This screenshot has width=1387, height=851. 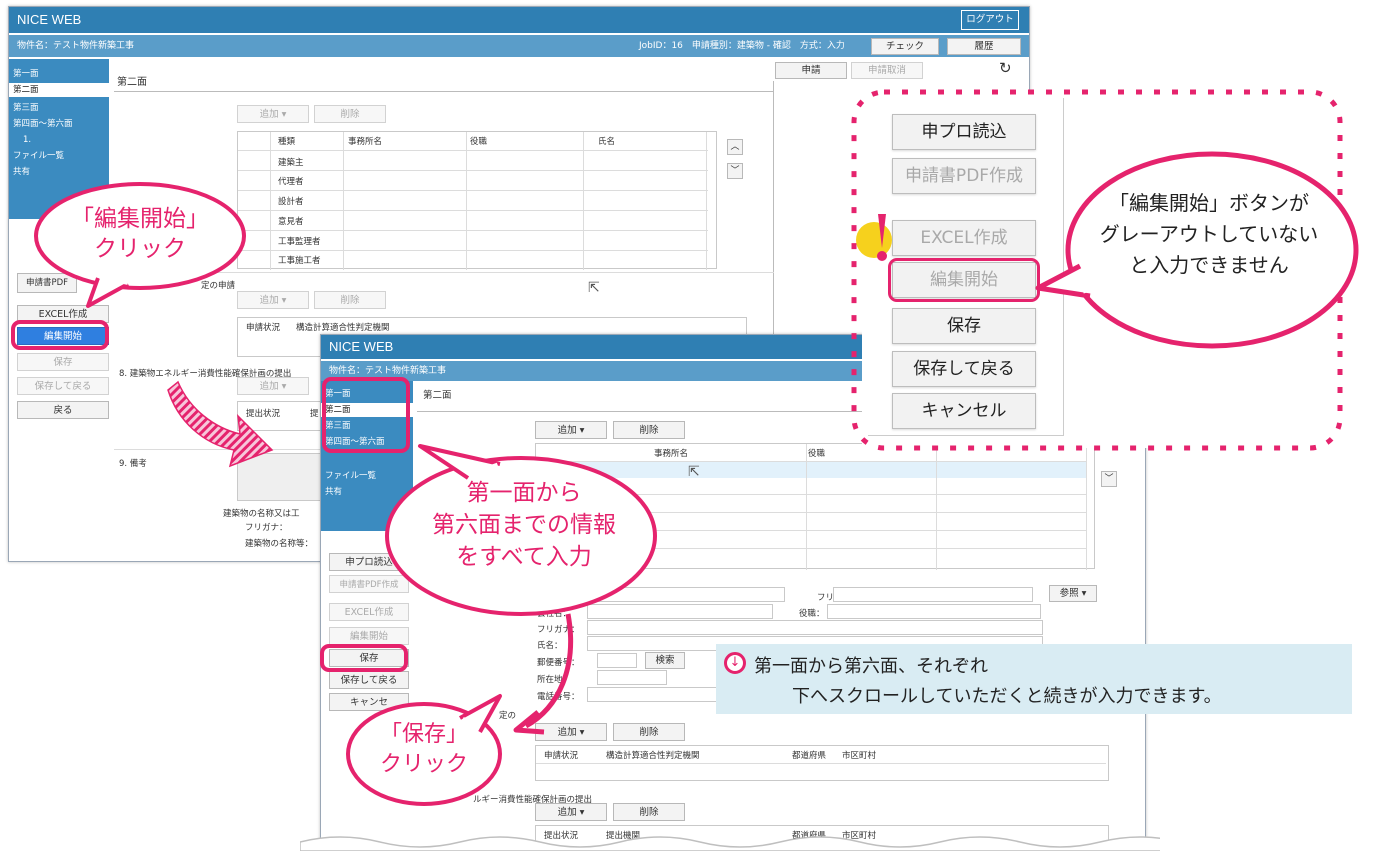 What do you see at coordinates (735, 663) in the screenshot?
I see `down-arrow-circle-icon: ↓` at bounding box center [735, 663].